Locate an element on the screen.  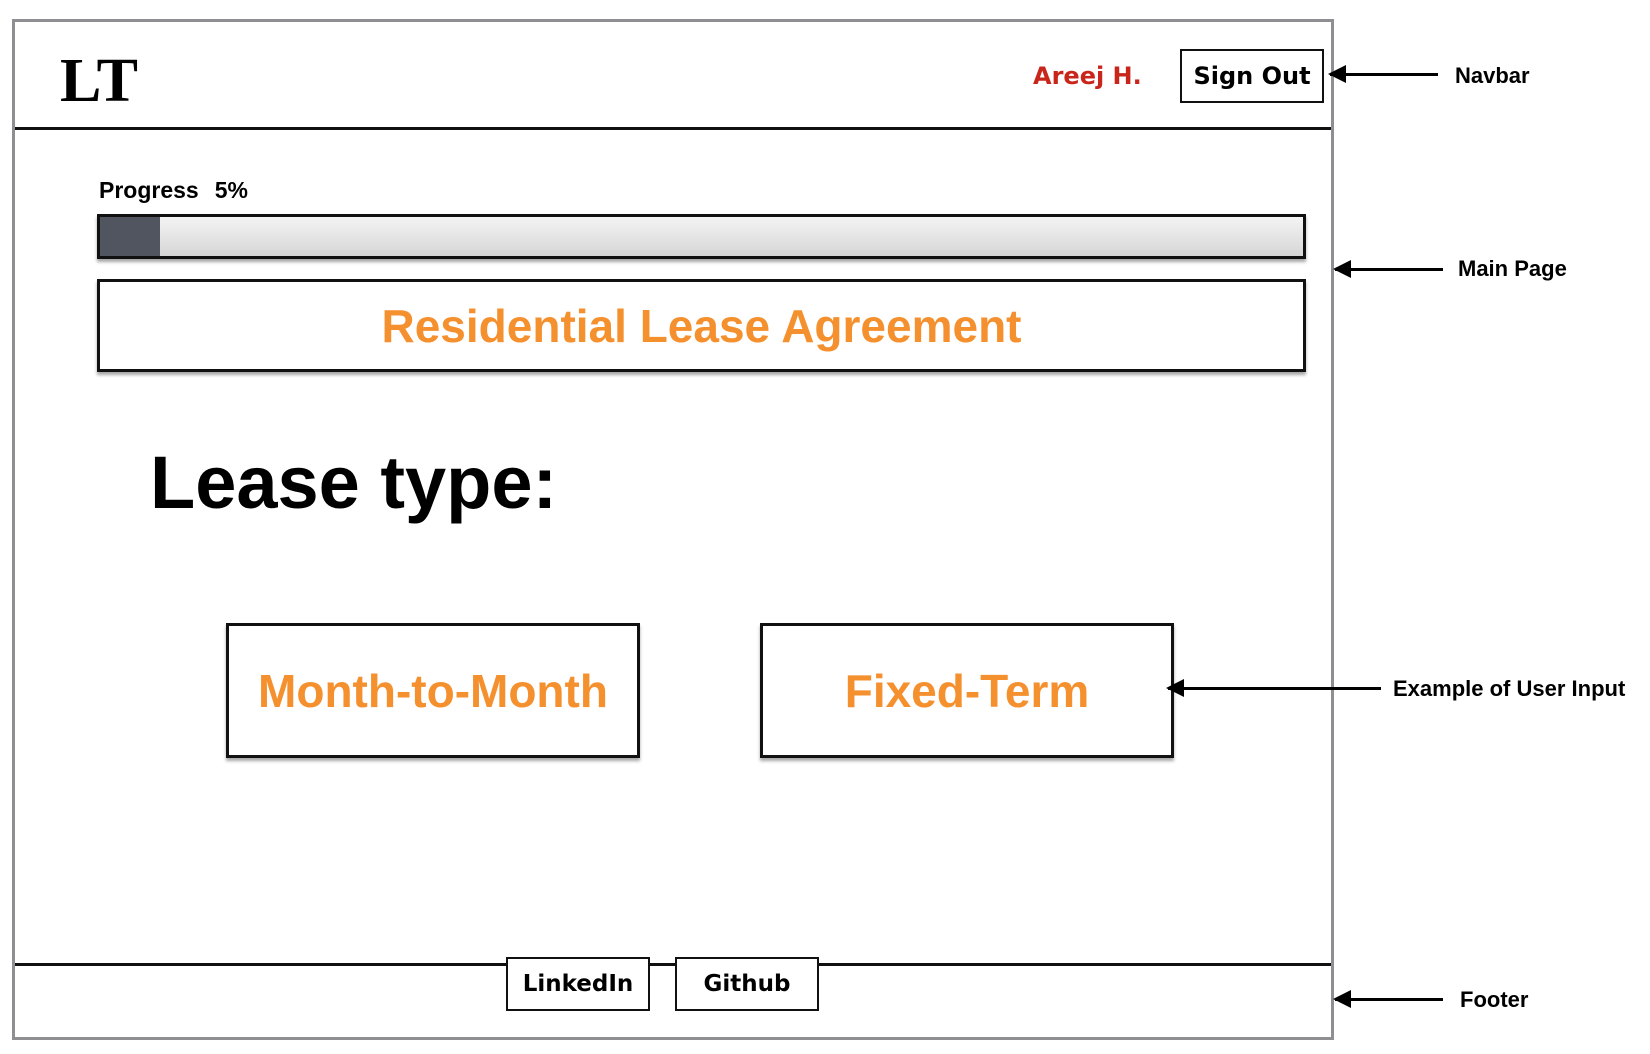
sign-out-button: Sign Out is located at coordinates (1252, 76).